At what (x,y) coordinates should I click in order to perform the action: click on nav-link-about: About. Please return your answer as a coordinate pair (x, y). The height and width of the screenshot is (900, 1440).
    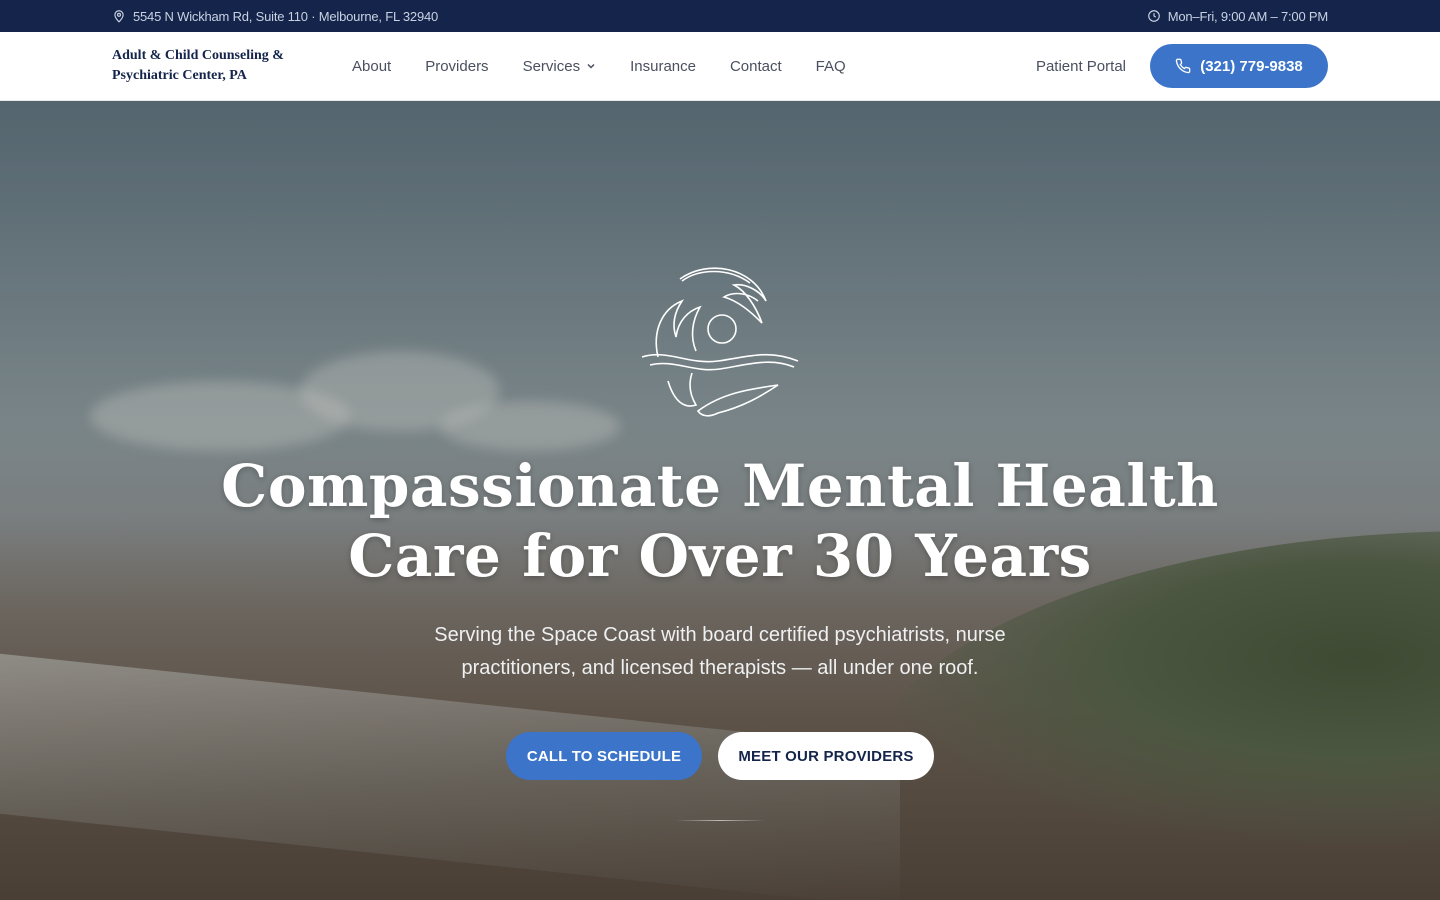
    Looking at the image, I should click on (371, 66).